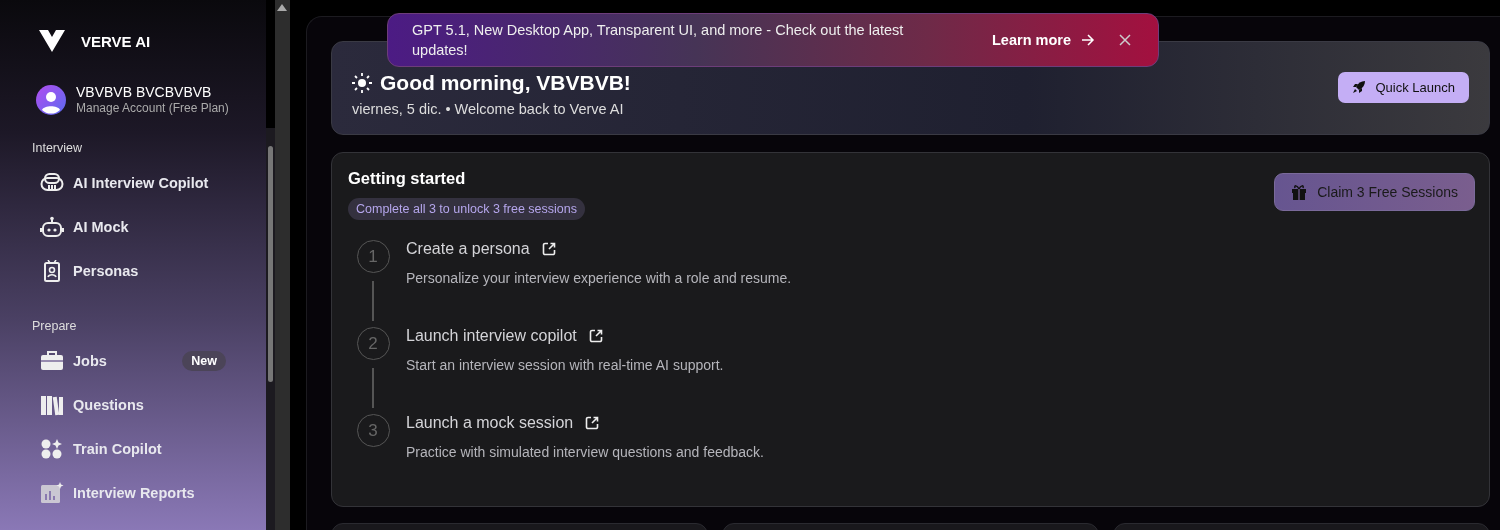 This screenshot has width=1500, height=530. What do you see at coordinates (113, 493) in the screenshot?
I see `nav-item: Interview Reports` at bounding box center [113, 493].